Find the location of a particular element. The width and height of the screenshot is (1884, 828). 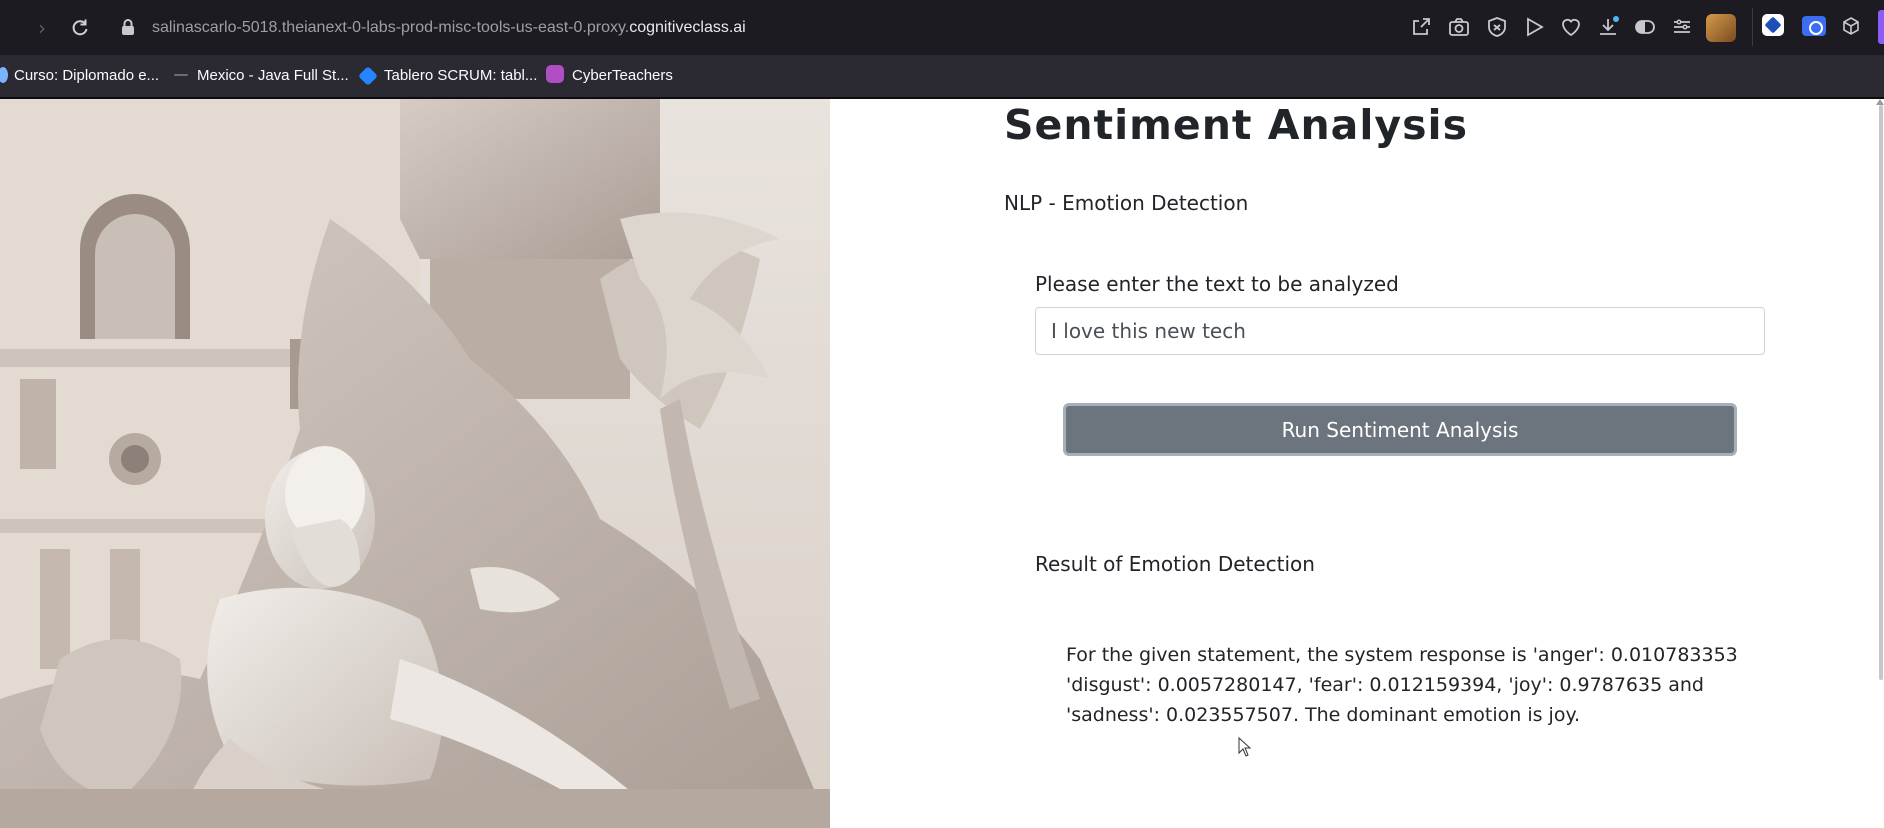

play-icon is located at coordinates (1534, 27).